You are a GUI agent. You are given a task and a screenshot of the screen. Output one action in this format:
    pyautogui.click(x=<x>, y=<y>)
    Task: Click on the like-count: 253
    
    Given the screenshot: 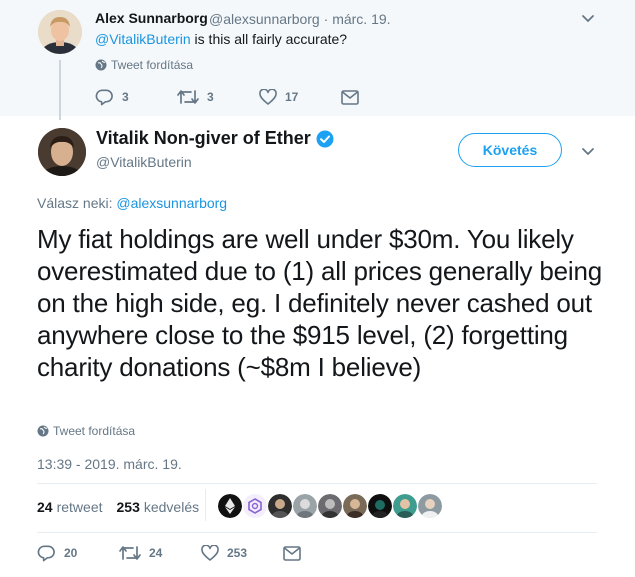 What is the action you would take?
    pyautogui.click(x=237, y=553)
    